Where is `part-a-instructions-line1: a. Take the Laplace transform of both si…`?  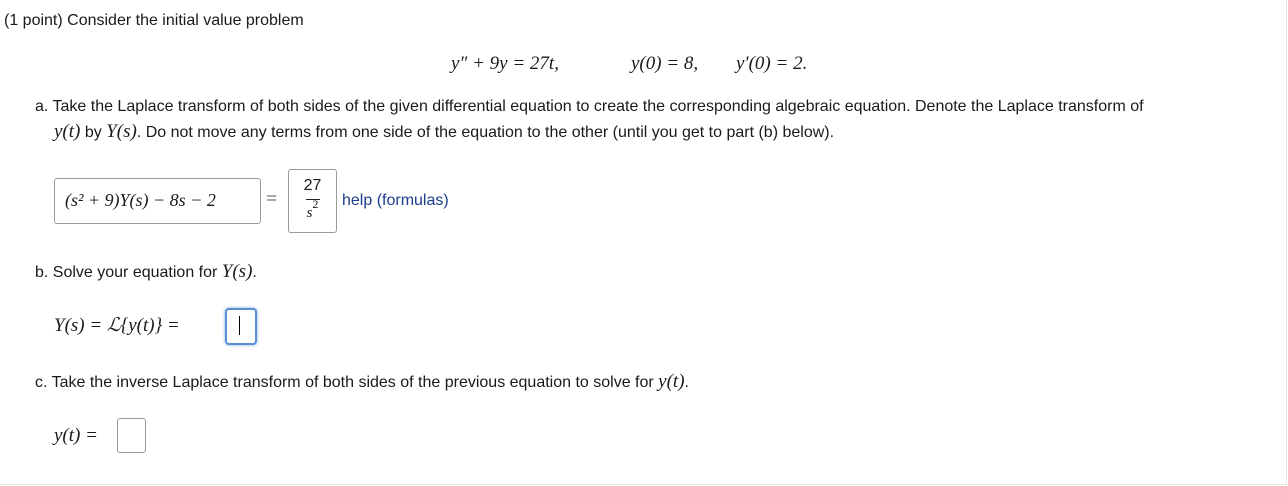
part-a-instructions-line1: a. Take the Laplace transform of both si… is located at coordinates (589, 106).